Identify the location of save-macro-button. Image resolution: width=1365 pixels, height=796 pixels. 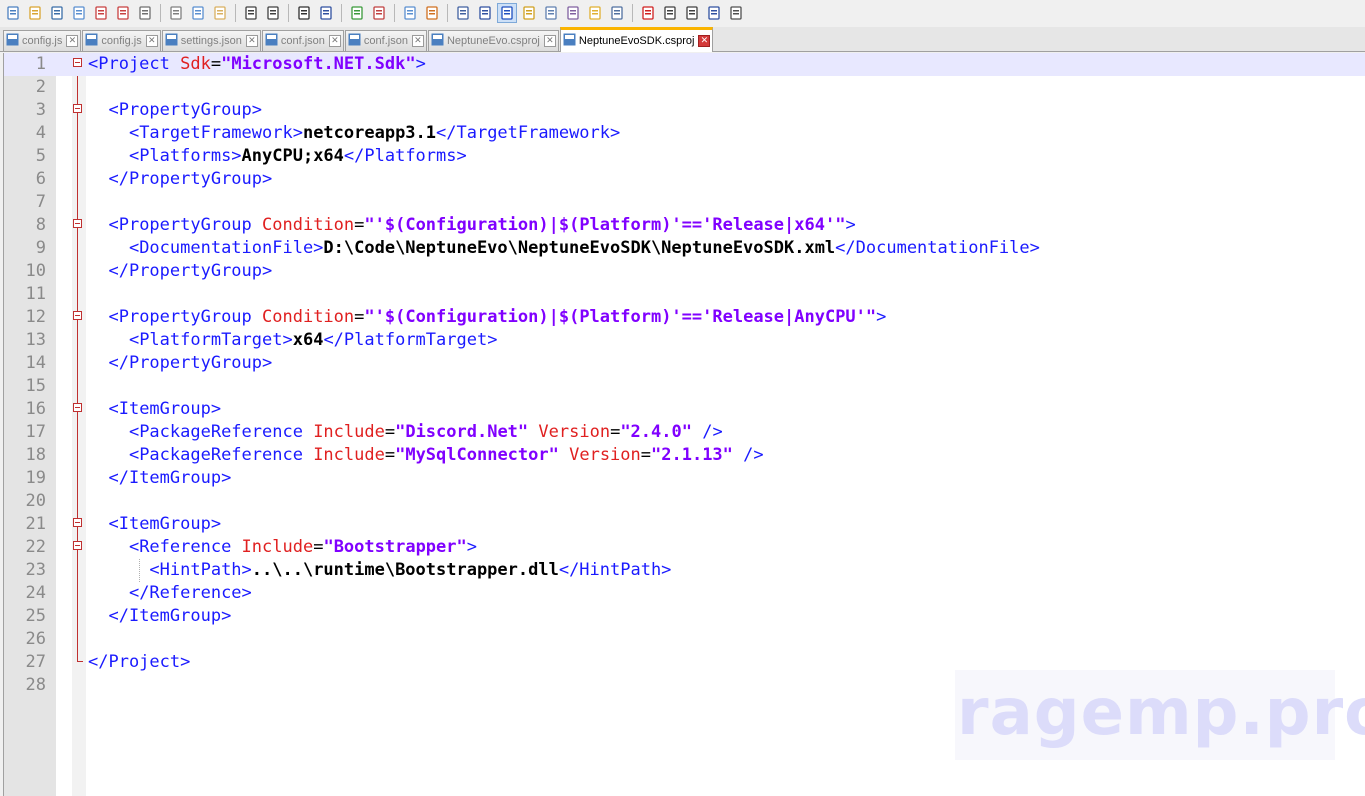
(736, 13).